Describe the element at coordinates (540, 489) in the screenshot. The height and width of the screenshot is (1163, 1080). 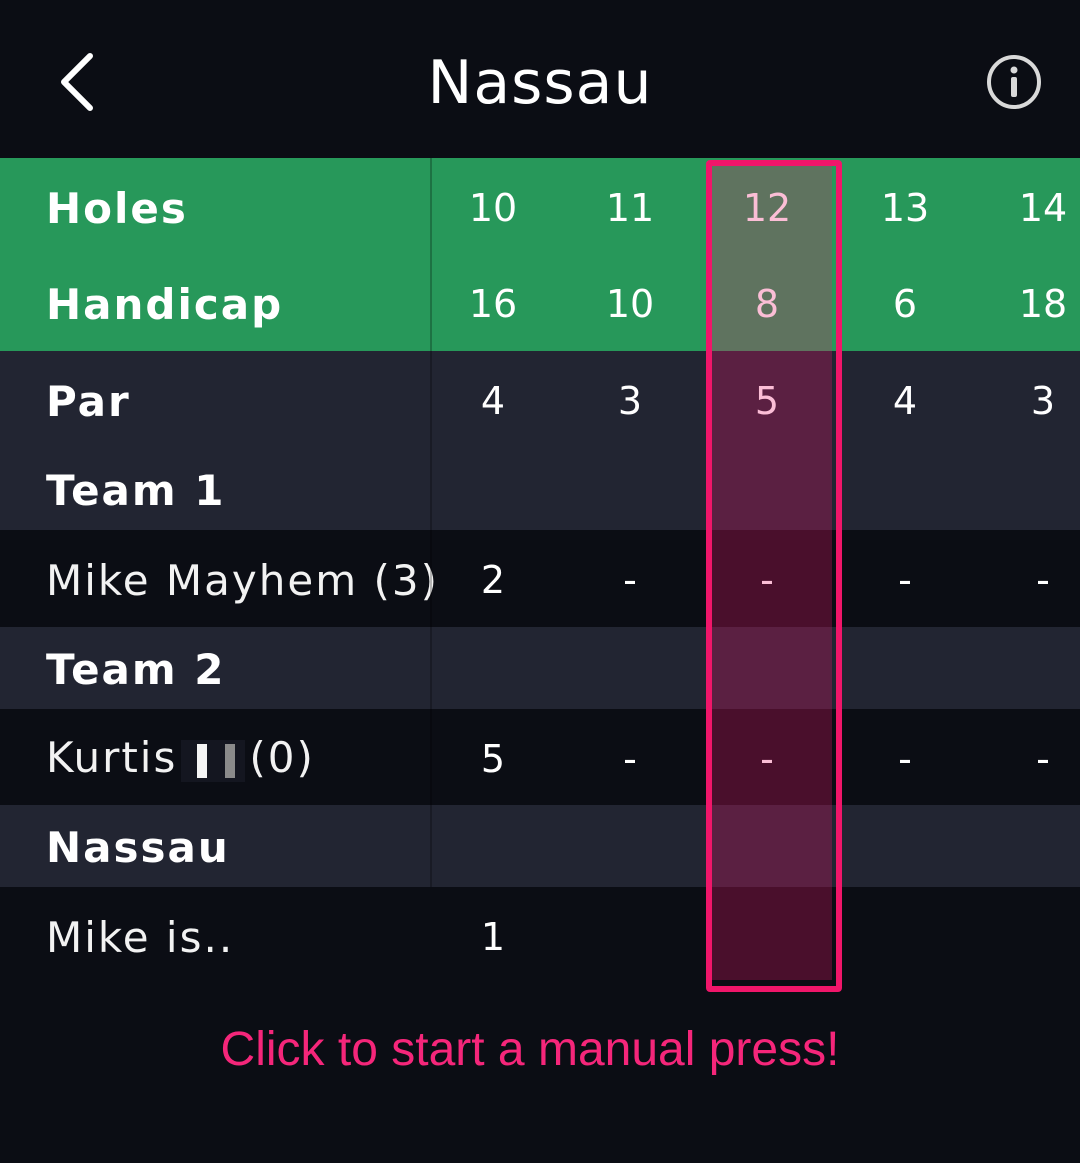
I see `team-1-header: Team 1` at that location.